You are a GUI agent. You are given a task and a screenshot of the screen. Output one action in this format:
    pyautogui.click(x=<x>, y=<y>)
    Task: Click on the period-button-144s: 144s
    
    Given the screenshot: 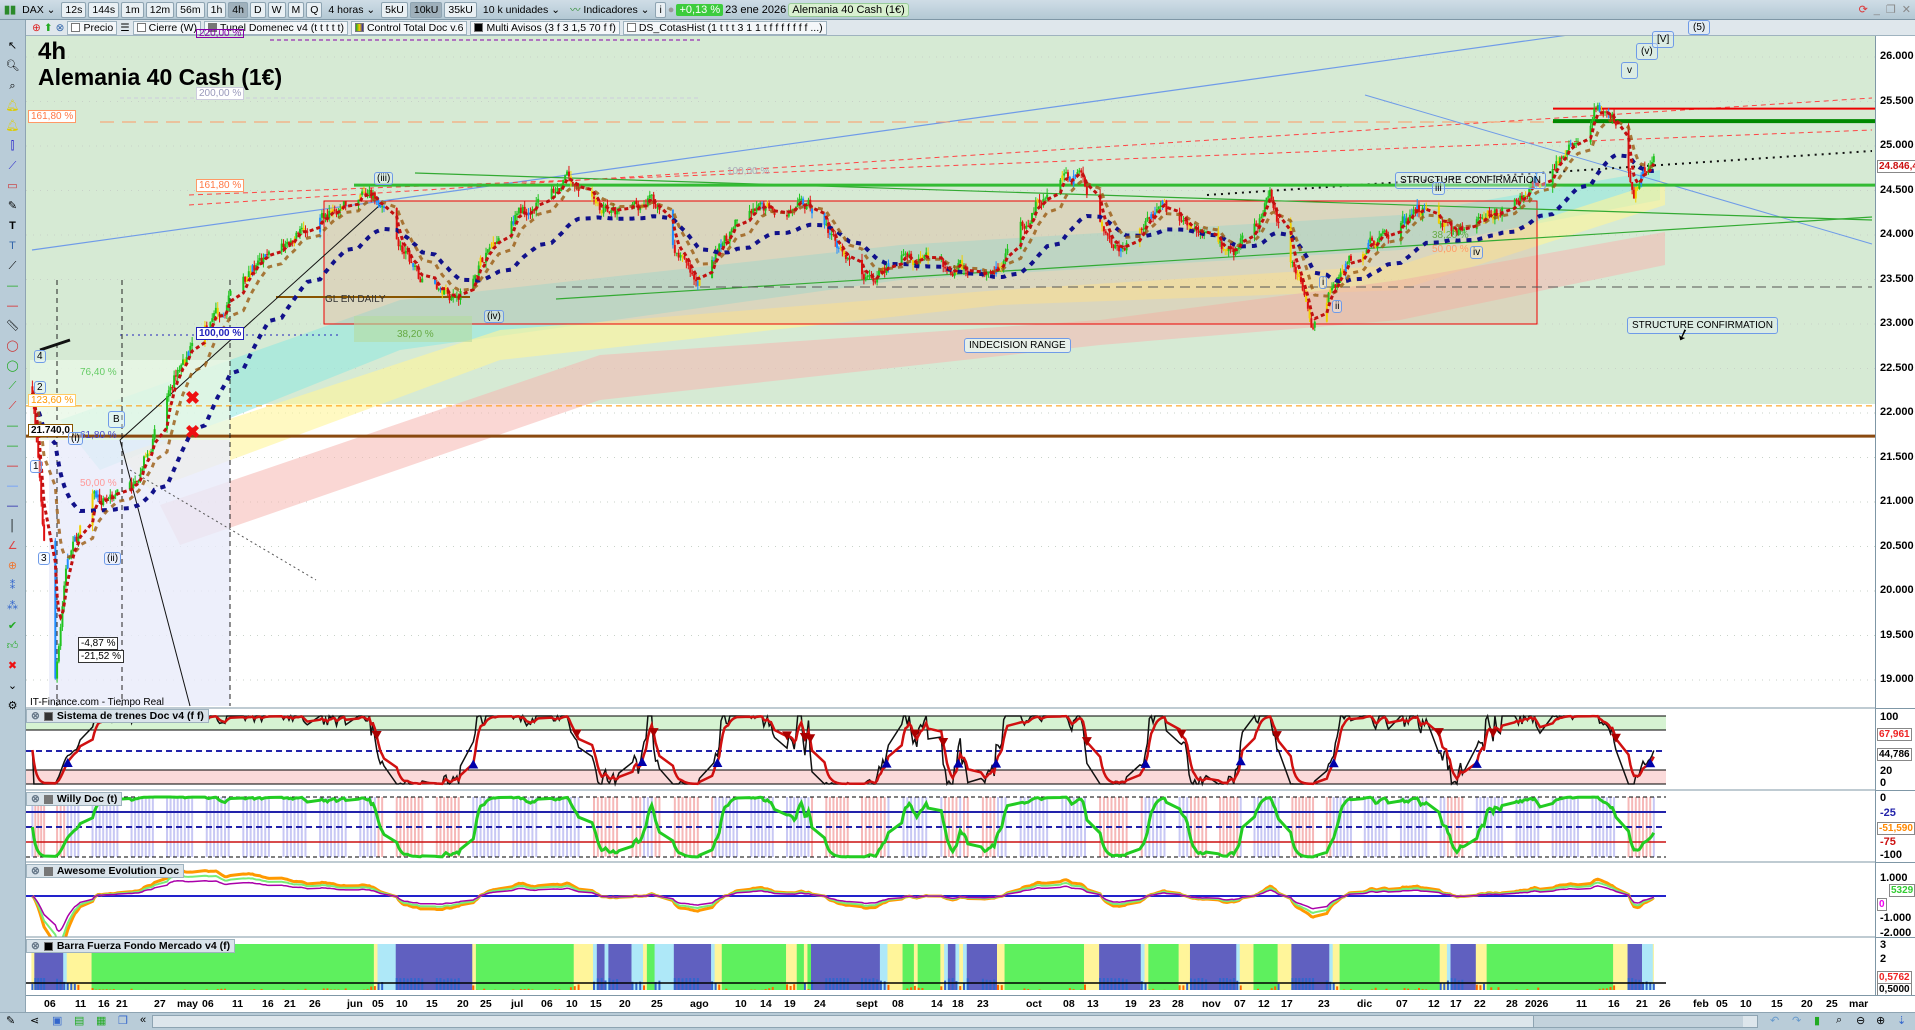 What is the action you would take?
    pyautogui.click(x=104, y=9)
    